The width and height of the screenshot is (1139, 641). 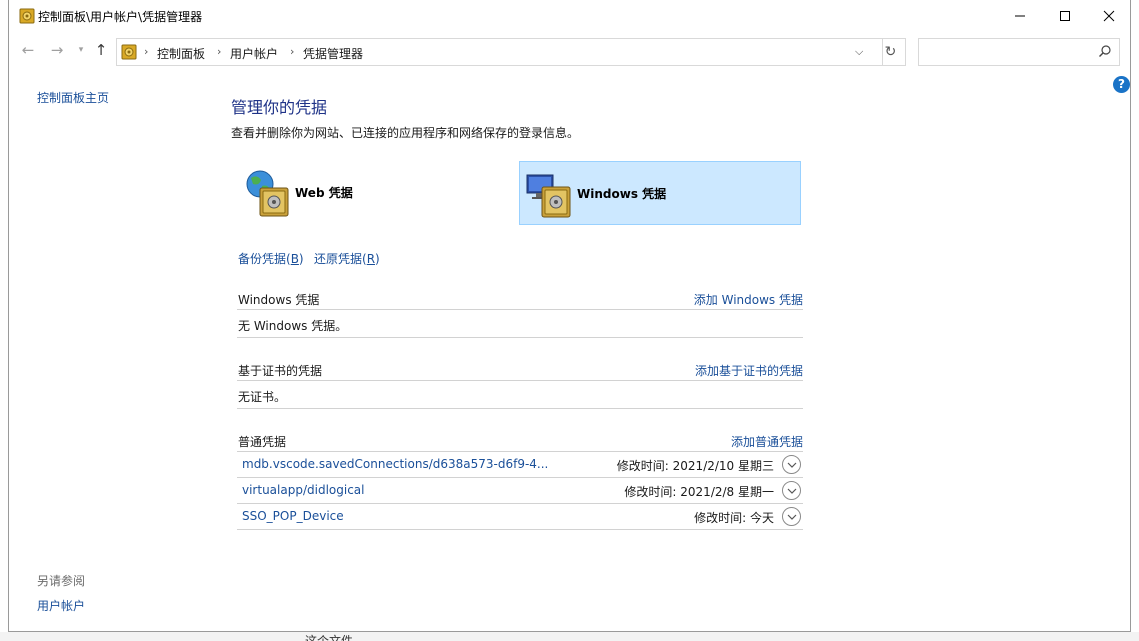 What do you see at coordinates (569, 15) in the screenshot?
I see `title-bar: 控制面板\用户帐户\凭据管理器` at bounding box center [569, 15].